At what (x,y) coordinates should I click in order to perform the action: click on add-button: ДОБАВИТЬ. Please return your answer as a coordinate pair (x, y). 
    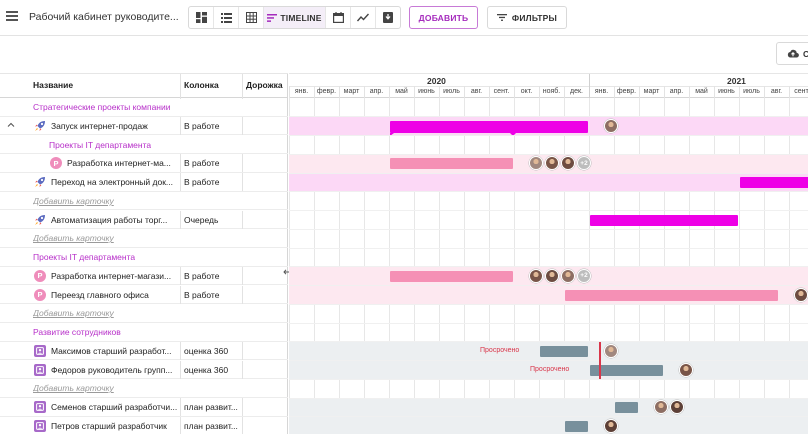
    Looking at the image, I should click on (443, 17).